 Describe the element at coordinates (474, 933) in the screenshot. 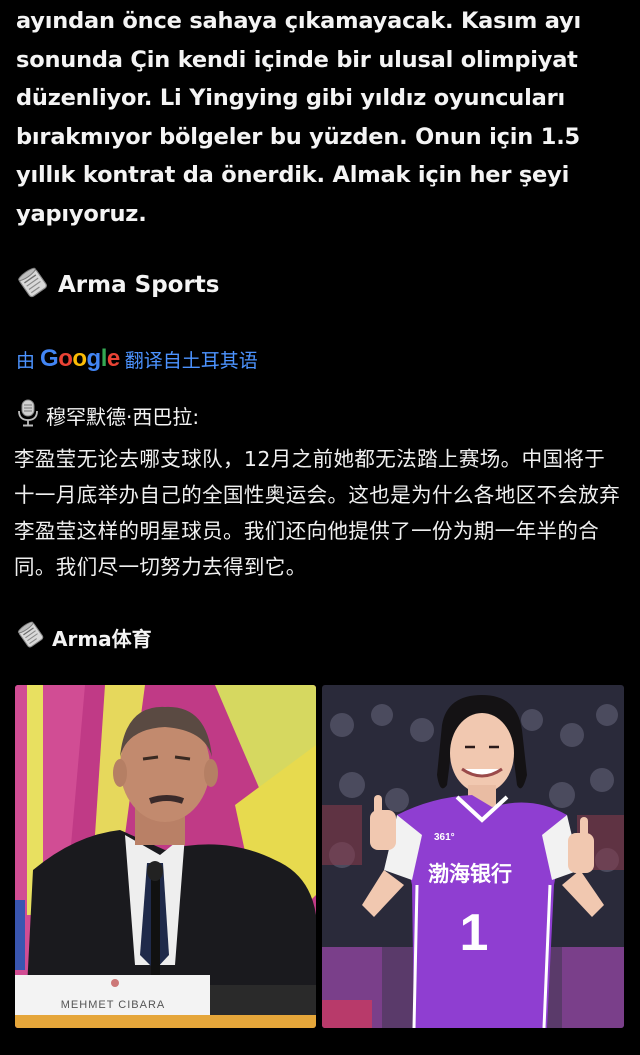

I see `jersey-number: 1` at that location.